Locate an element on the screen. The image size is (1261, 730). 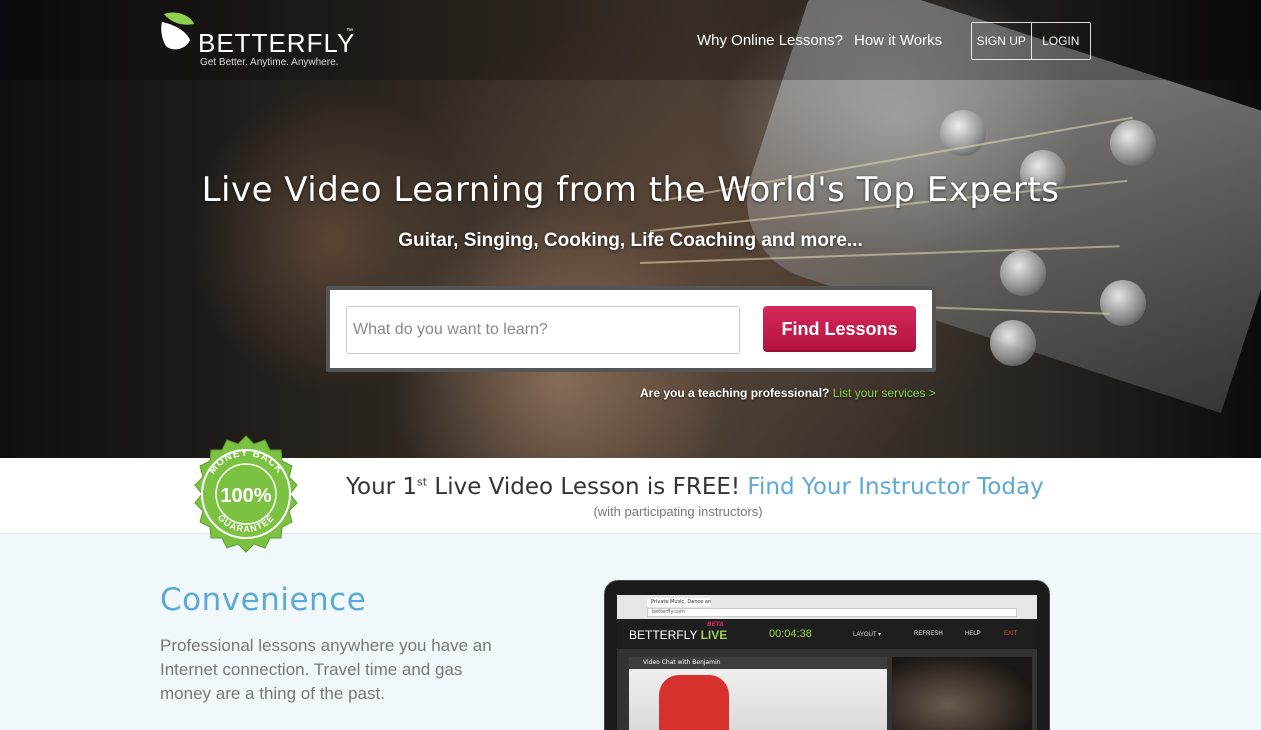
auth-button-group: SIGN UP LOGIN is located at coordinates (1031, 41).